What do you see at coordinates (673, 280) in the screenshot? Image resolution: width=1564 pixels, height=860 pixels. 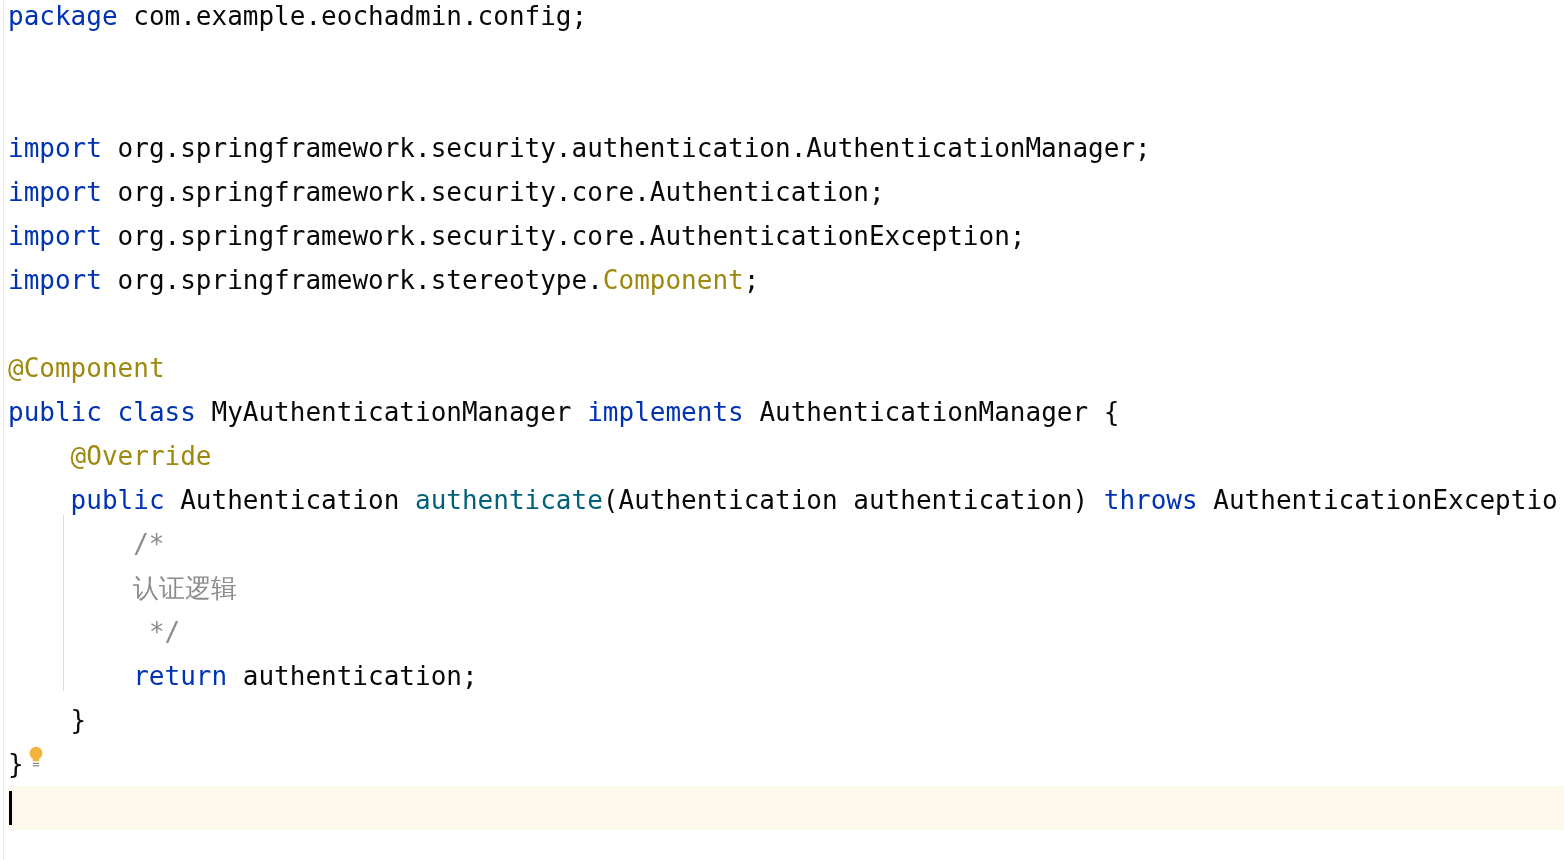 I see `annotation-text: Component` at bounding box center [673, 280].